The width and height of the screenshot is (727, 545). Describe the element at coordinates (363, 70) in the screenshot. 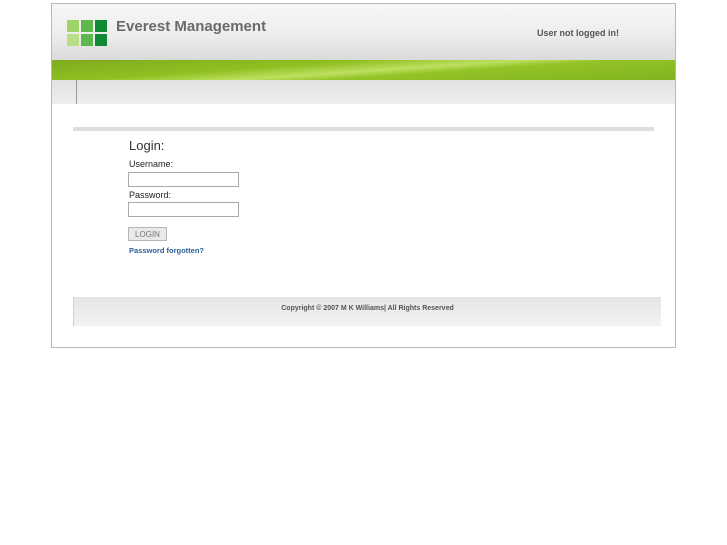

I see `header-accent-band` at that location.